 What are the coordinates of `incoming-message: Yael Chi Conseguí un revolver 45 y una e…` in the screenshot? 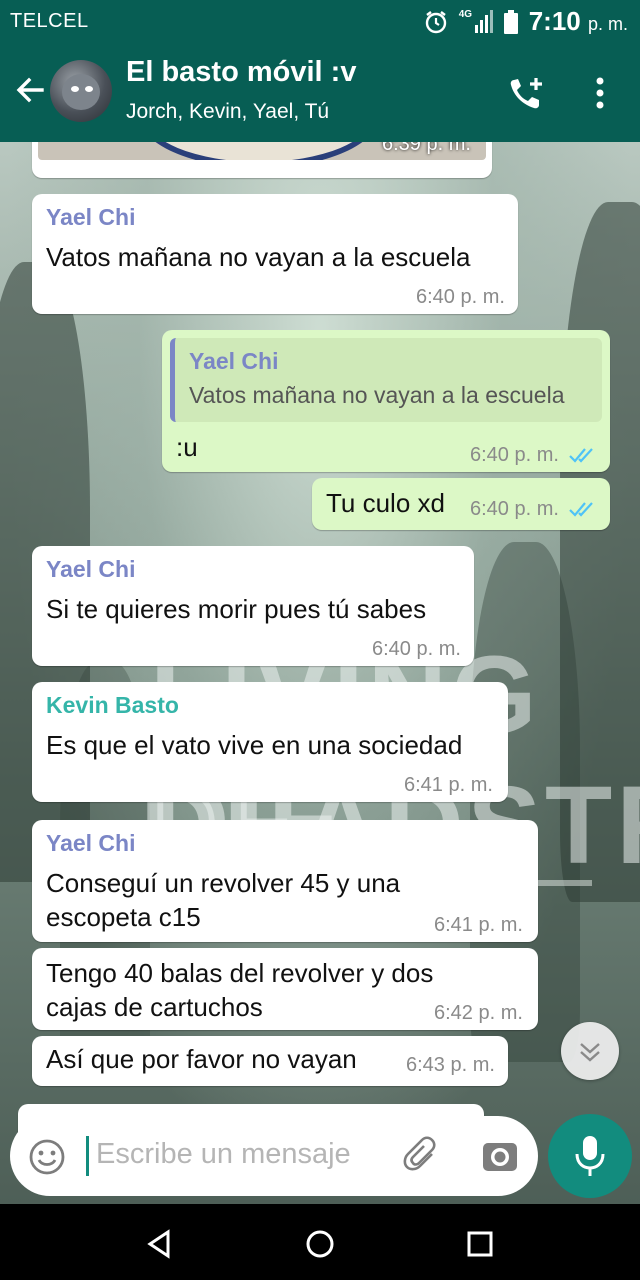 It's located at (285, 881).